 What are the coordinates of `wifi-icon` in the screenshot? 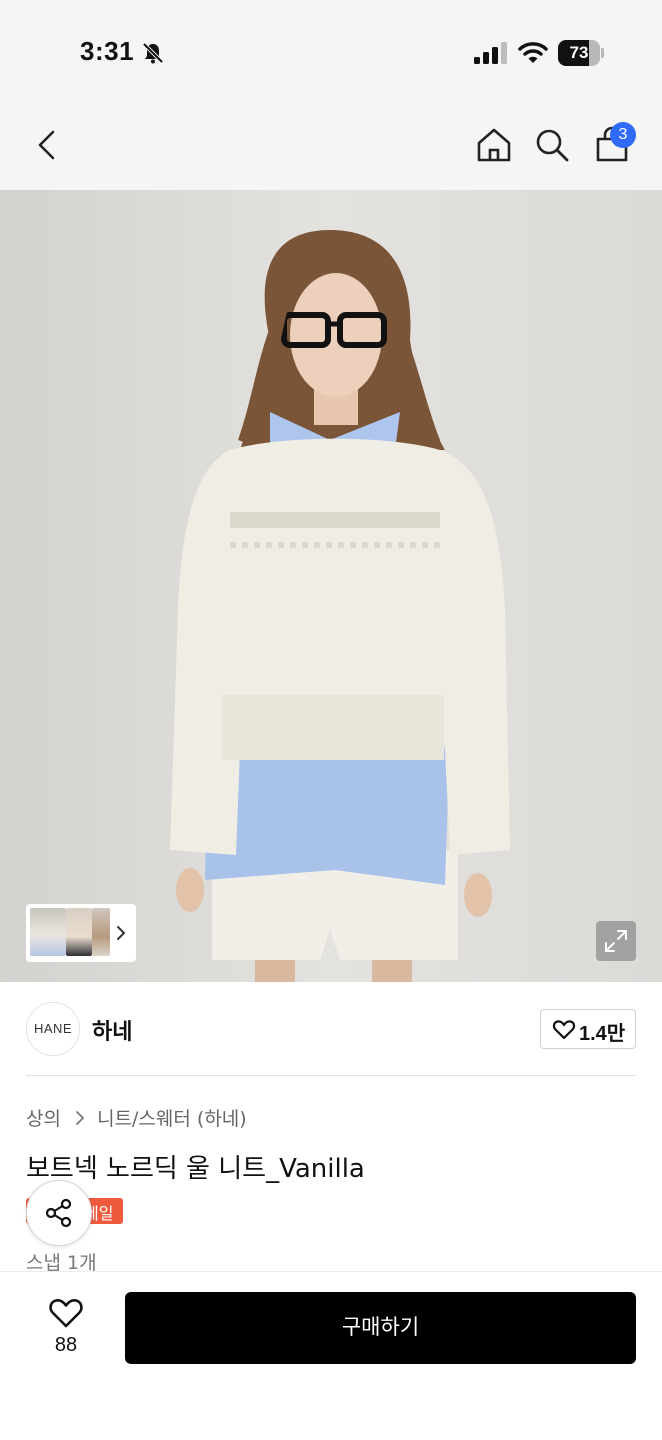 It's located at (533, 52).